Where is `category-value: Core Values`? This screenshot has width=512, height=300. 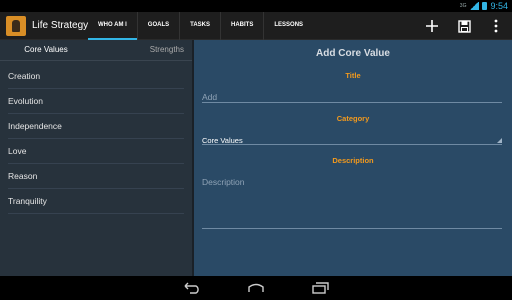
category-value: Core Values is located at coordinates (222, 140).